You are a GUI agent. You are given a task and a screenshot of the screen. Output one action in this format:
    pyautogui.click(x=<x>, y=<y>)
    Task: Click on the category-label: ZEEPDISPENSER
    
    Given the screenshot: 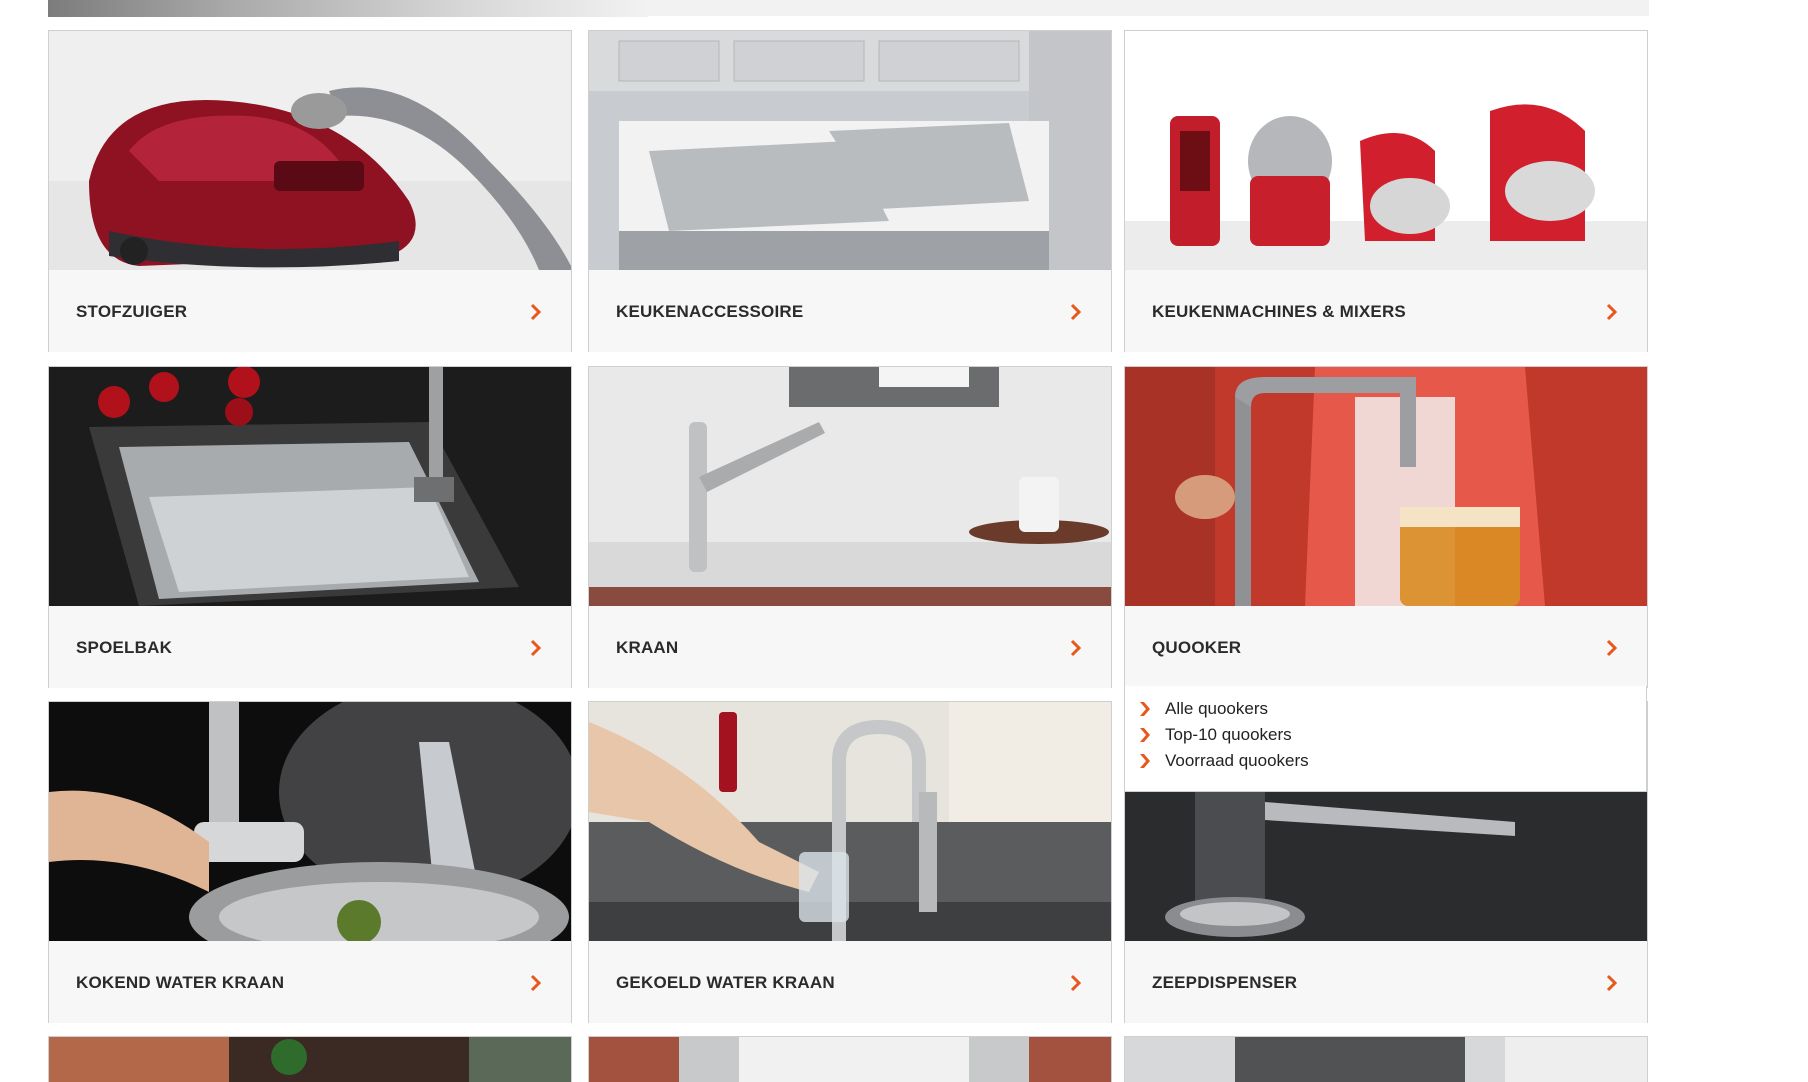 What is the action you would take?
    pyautogui.click(x=1225, y=982)
    